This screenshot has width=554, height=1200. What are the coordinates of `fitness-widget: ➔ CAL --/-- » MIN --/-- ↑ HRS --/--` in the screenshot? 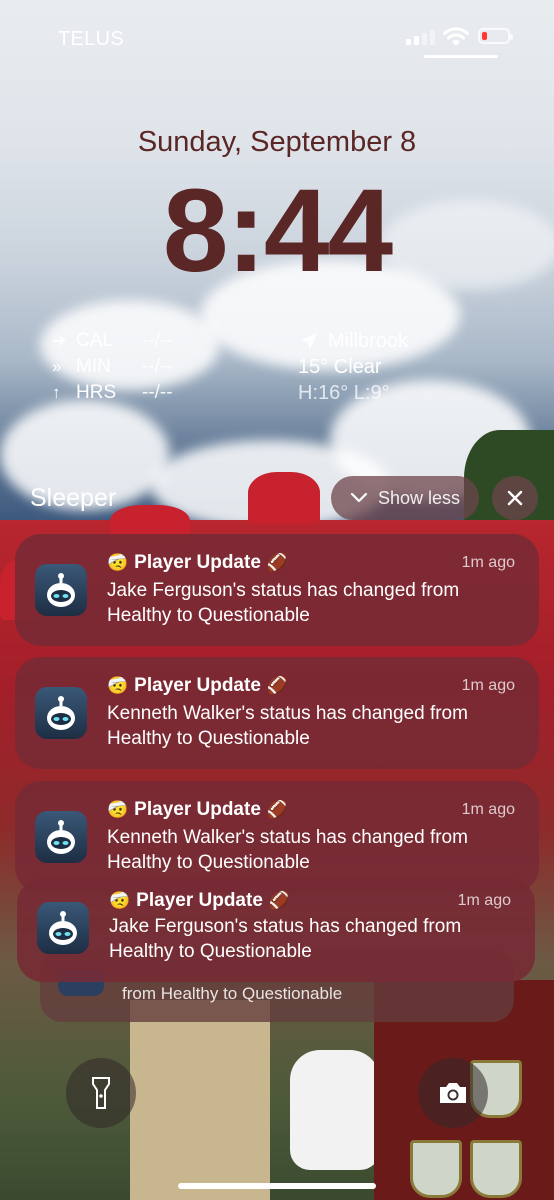 It's located at (112, 367).